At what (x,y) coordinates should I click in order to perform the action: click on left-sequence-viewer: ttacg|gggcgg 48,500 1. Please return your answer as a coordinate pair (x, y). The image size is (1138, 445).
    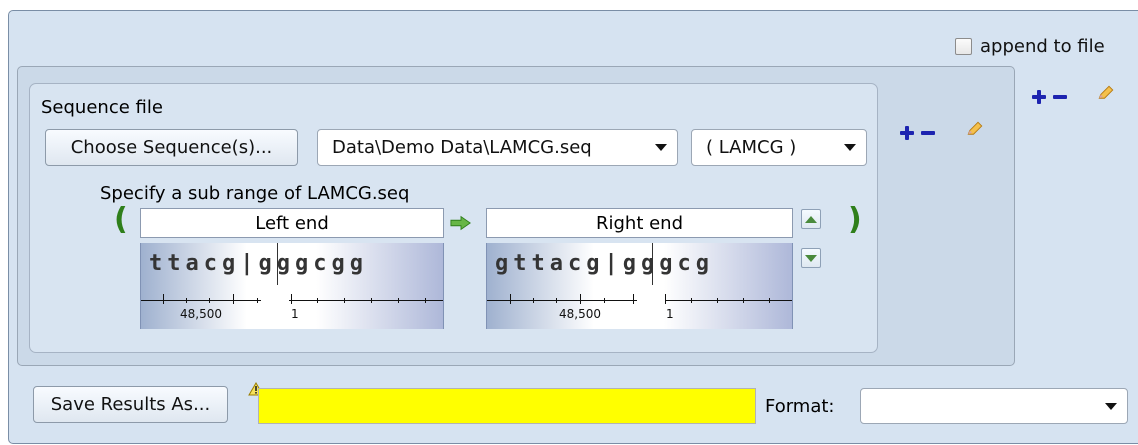
    Looking at the image, I should click on (292, 286).